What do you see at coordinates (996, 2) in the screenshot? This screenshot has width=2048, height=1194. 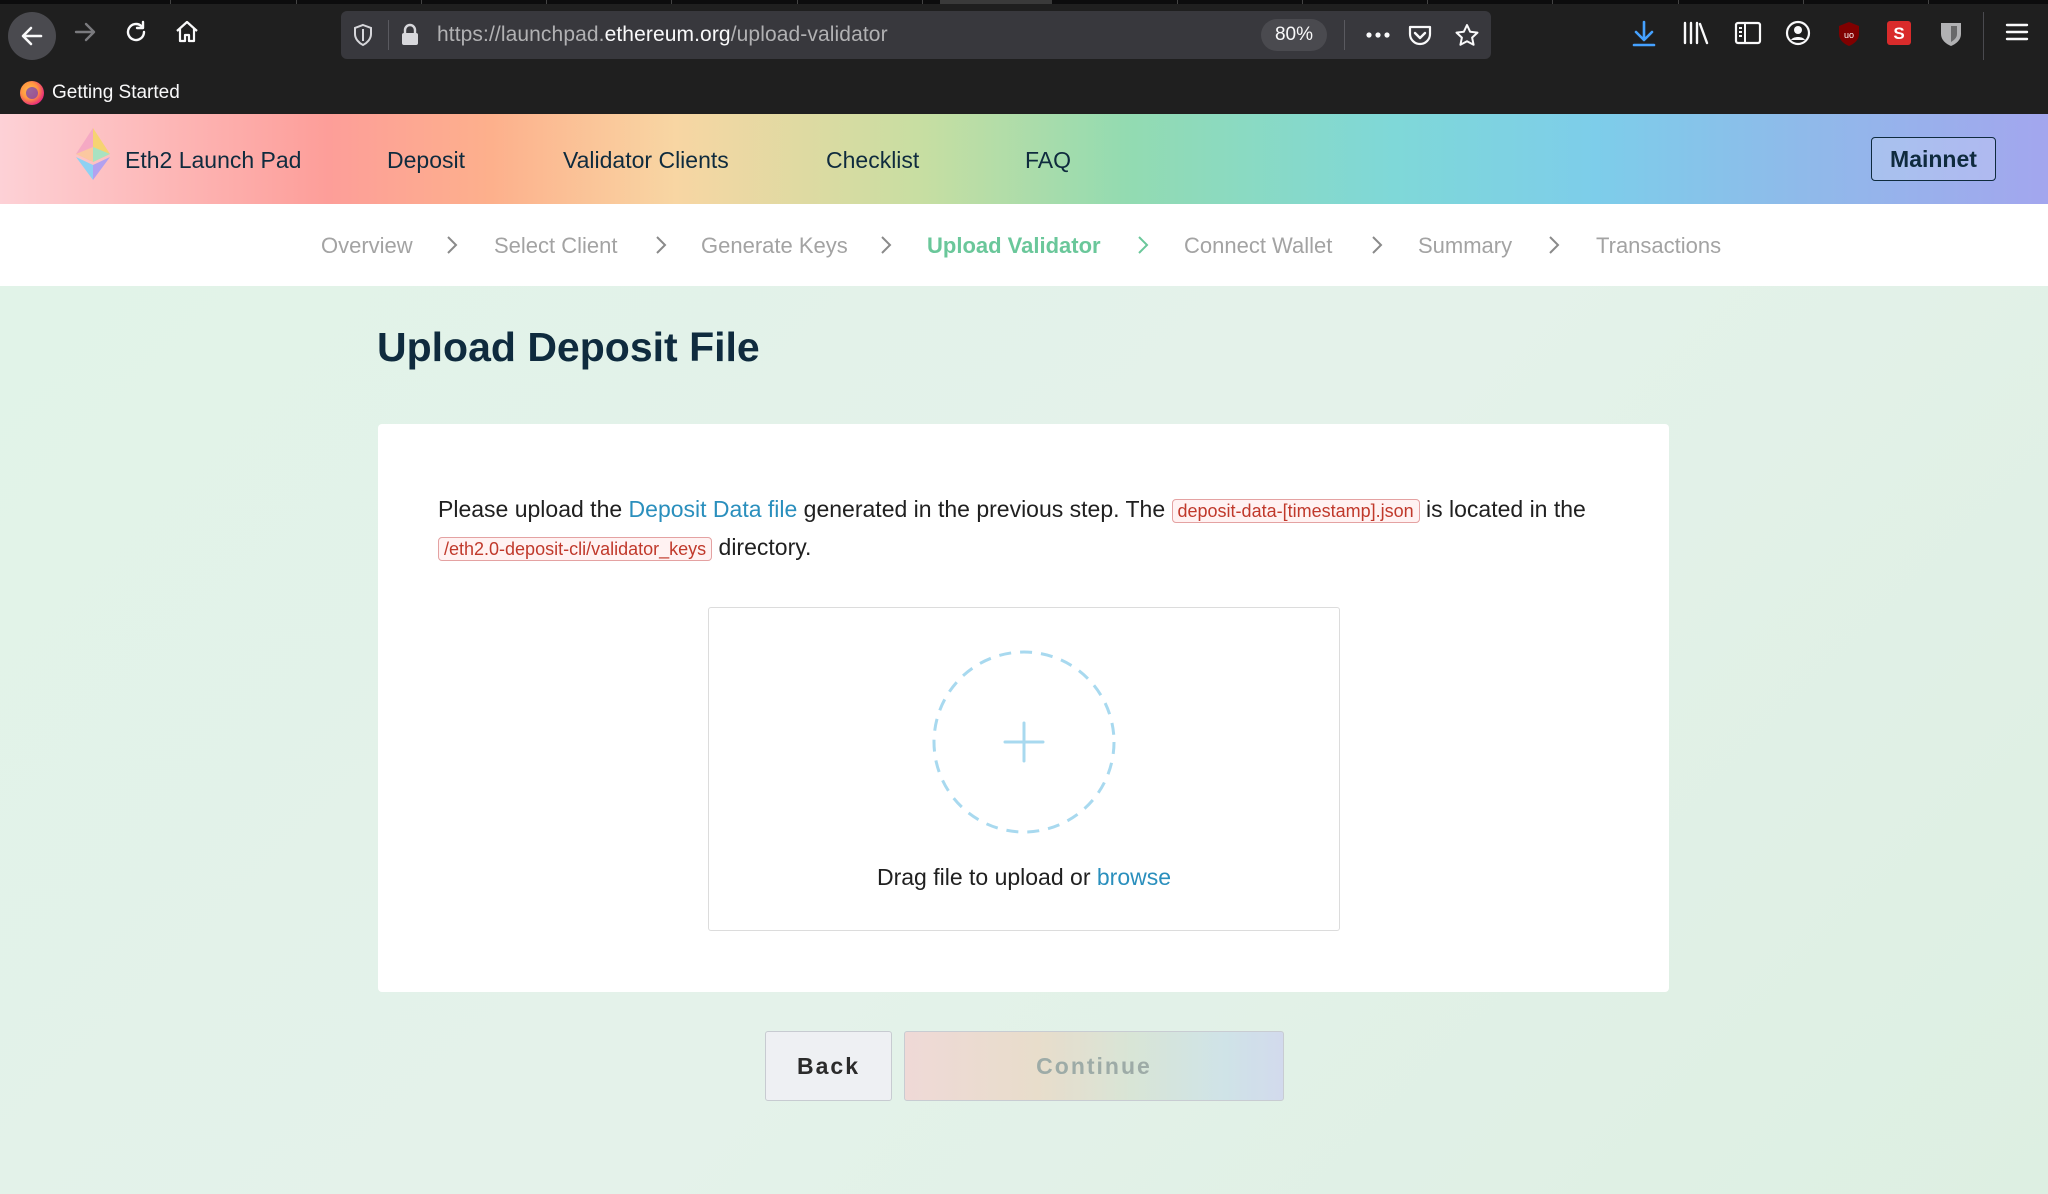 I see `active-tab` at bounding box center [996, 2].